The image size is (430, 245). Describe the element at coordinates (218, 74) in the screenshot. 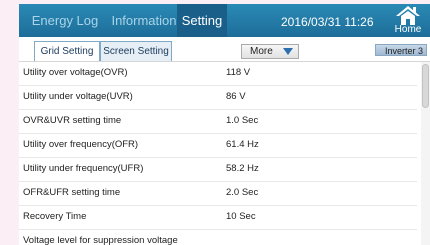

I see `setting-row-ovr: Utility over voltage(OVR) 118 V` at that location.